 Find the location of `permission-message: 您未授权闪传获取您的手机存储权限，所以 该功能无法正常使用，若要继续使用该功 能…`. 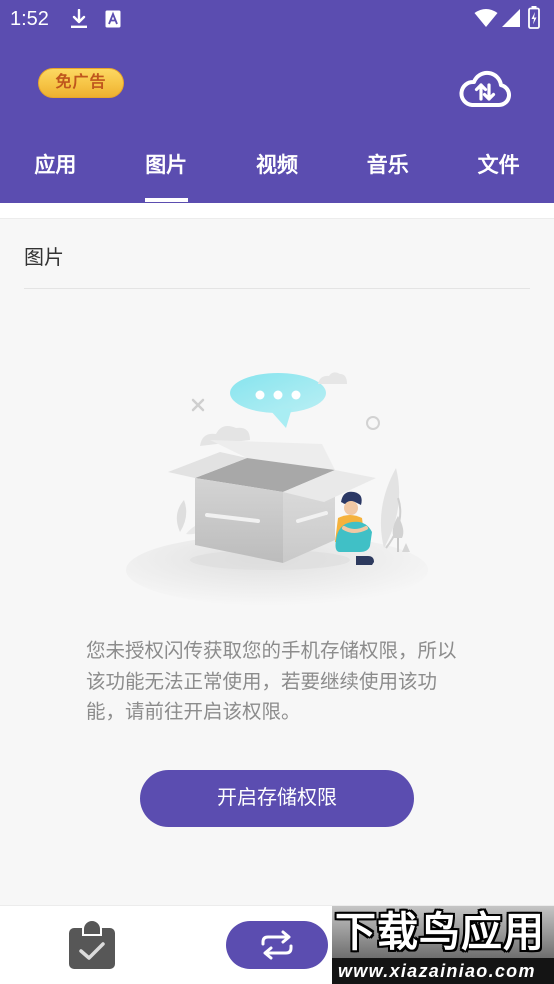

permission-message: 您未授权闪传获取您的手机存储权限，所以 该功能无法正常使用，若要继续使用该功 能… is located at coordinates (286, 682).